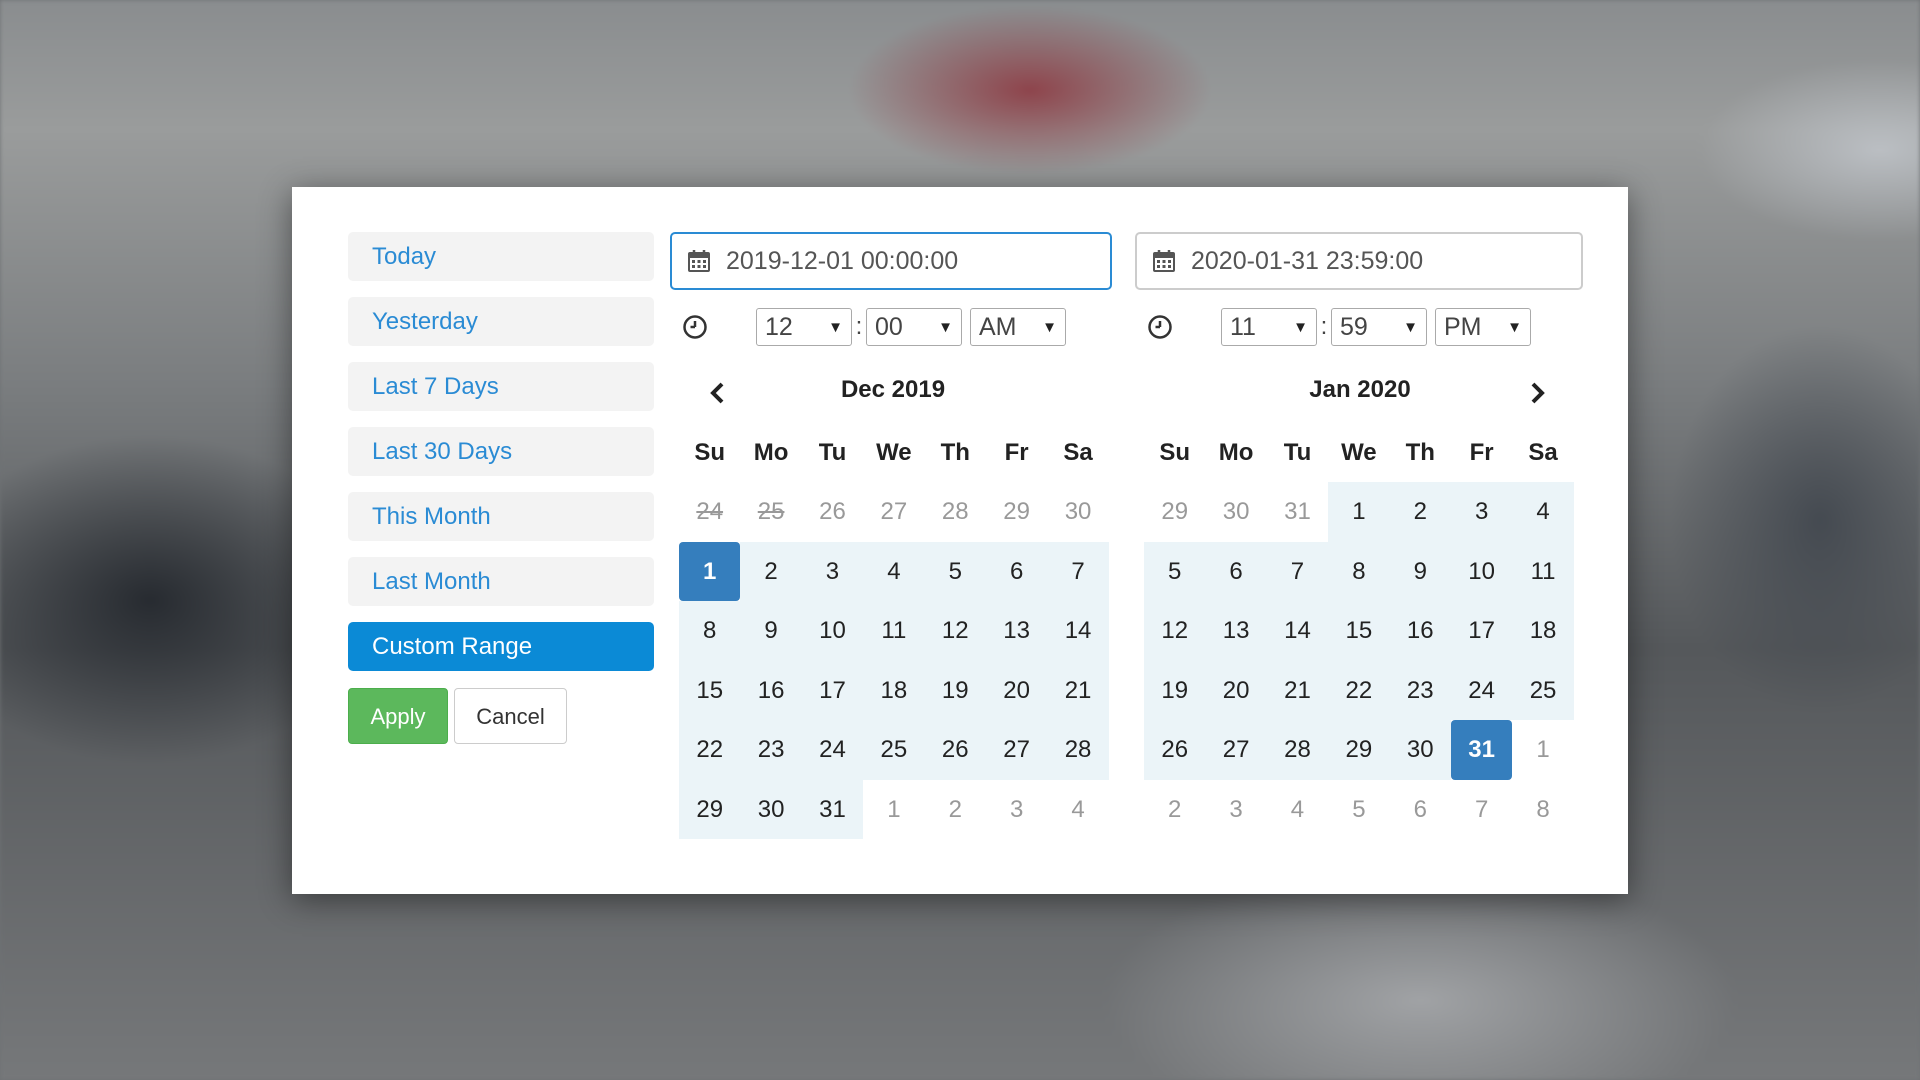 Image resolution: width=1920 pixels, height=1080 pixels. I want to click on end-hour-select: 11 ▼, so click(1269, 327).